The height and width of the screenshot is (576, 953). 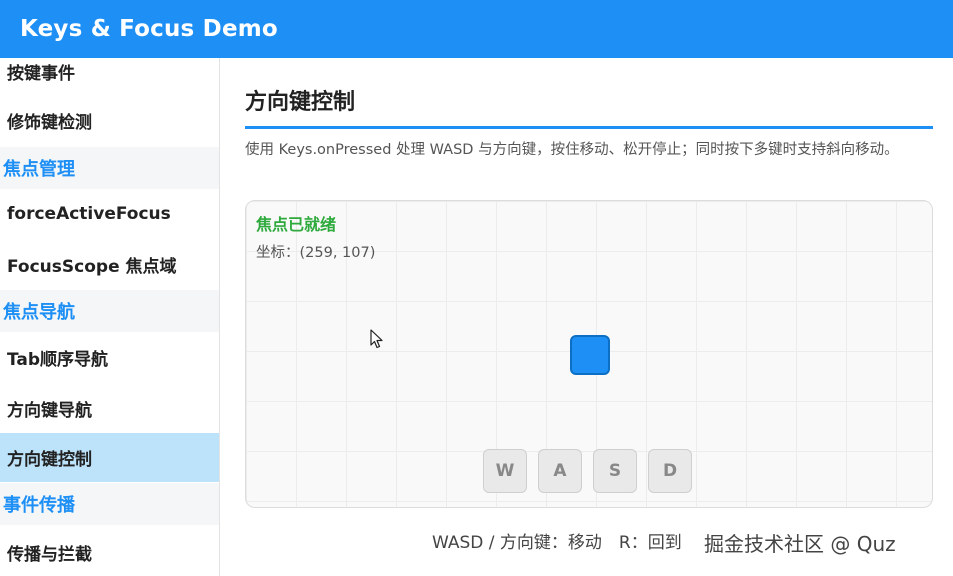 I want to click on sidebar-item-label: 传播与拦截, so click(x=49, y=554).